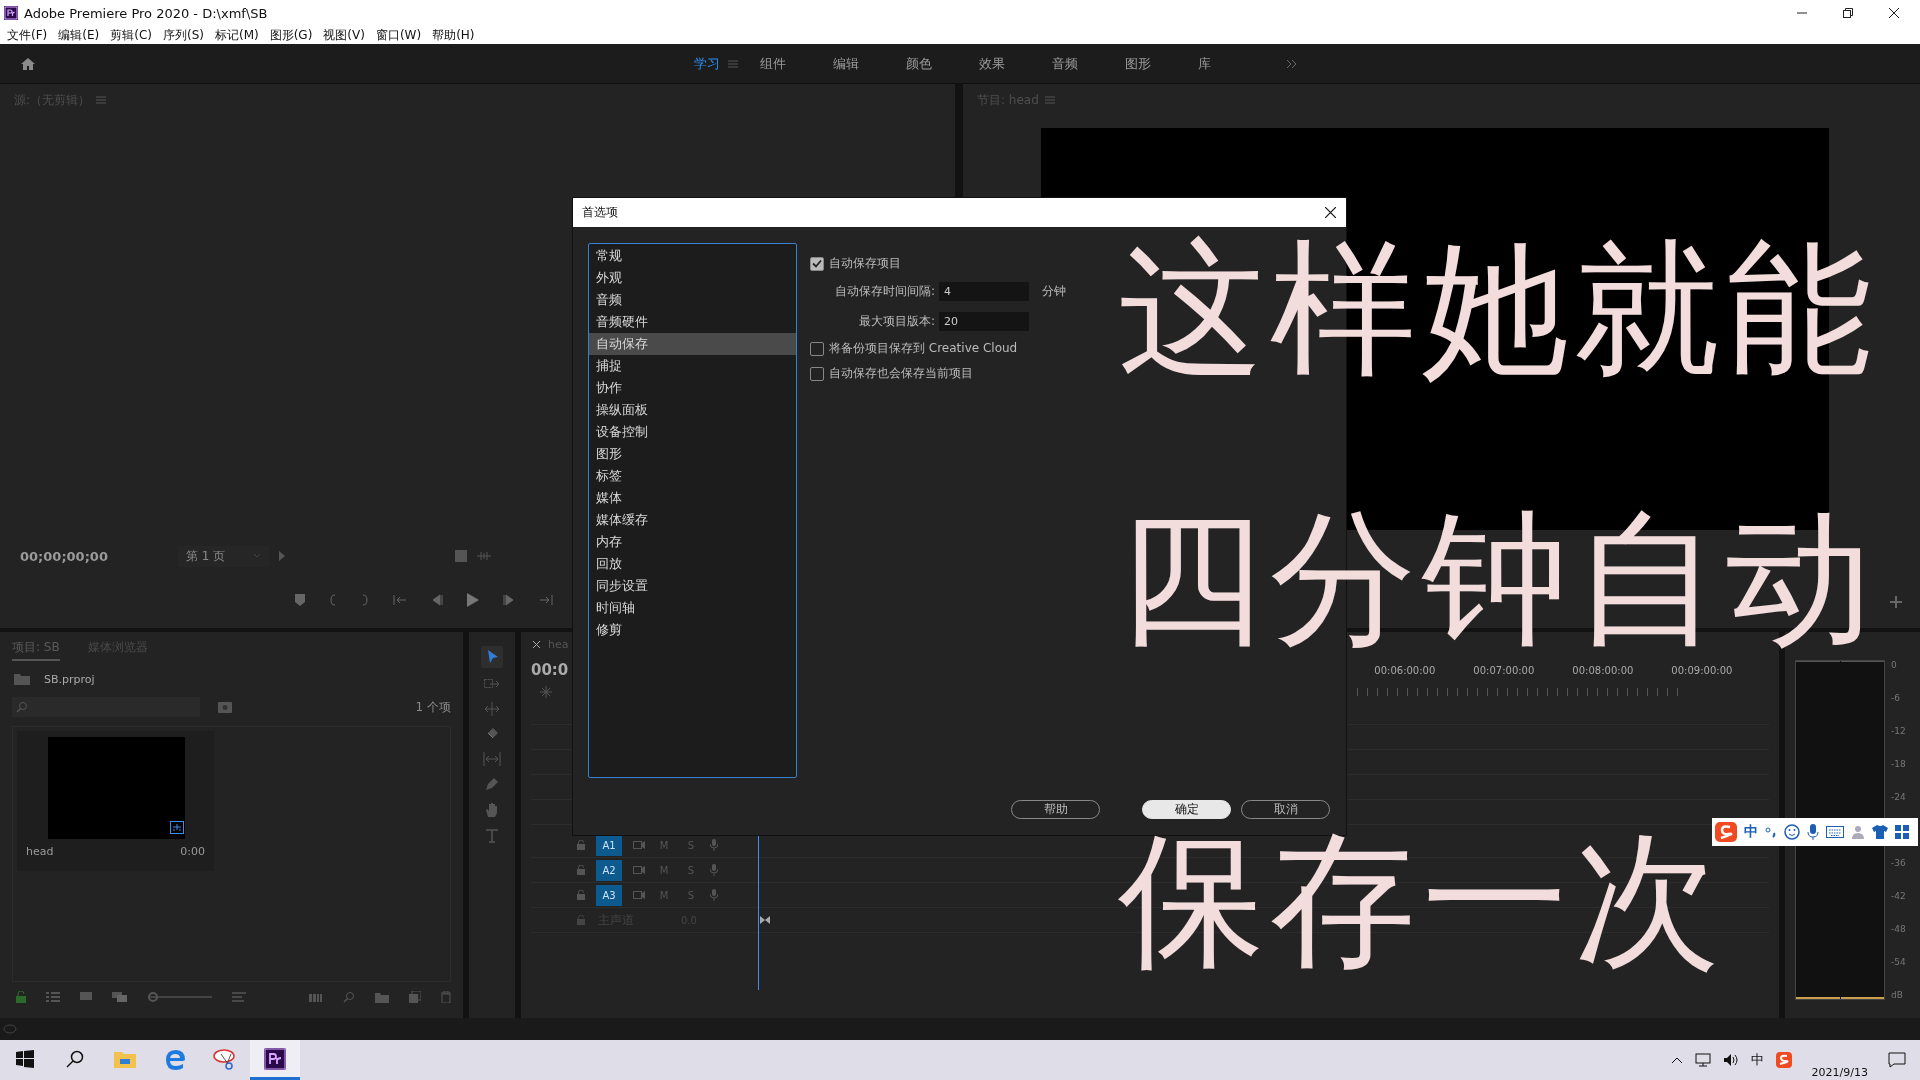 The height and width of the screenshot is (1080, 1920). What do you see at coordinates (692, 432) in the screenshot?
I see `category-item: 设备控制` at bounding box center [692, 432].